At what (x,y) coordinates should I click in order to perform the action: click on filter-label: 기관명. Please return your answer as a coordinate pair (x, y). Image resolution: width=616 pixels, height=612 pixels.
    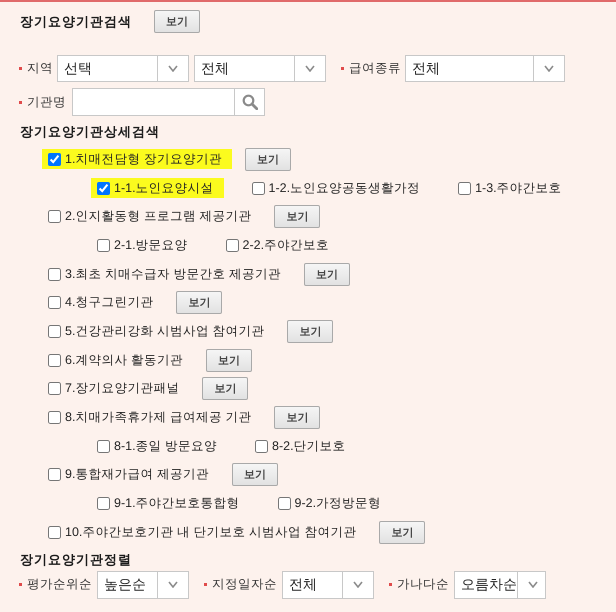
    Looking at the image, I should click on (46, 102).